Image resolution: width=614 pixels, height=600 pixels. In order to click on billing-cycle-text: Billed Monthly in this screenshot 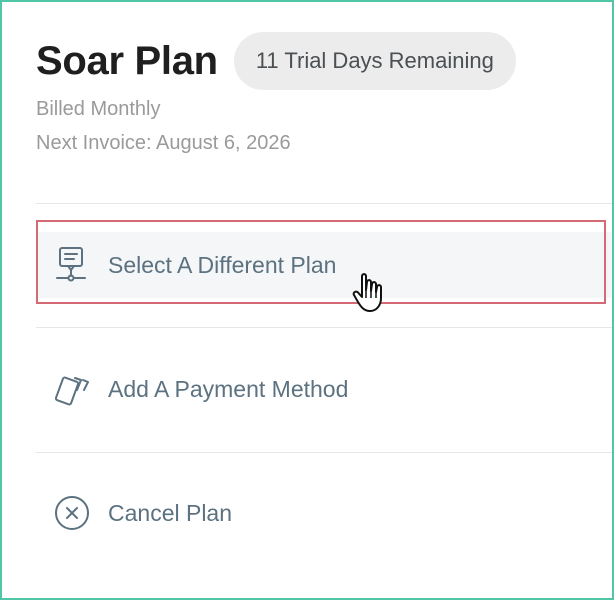, I will do `click(98, 109)`.